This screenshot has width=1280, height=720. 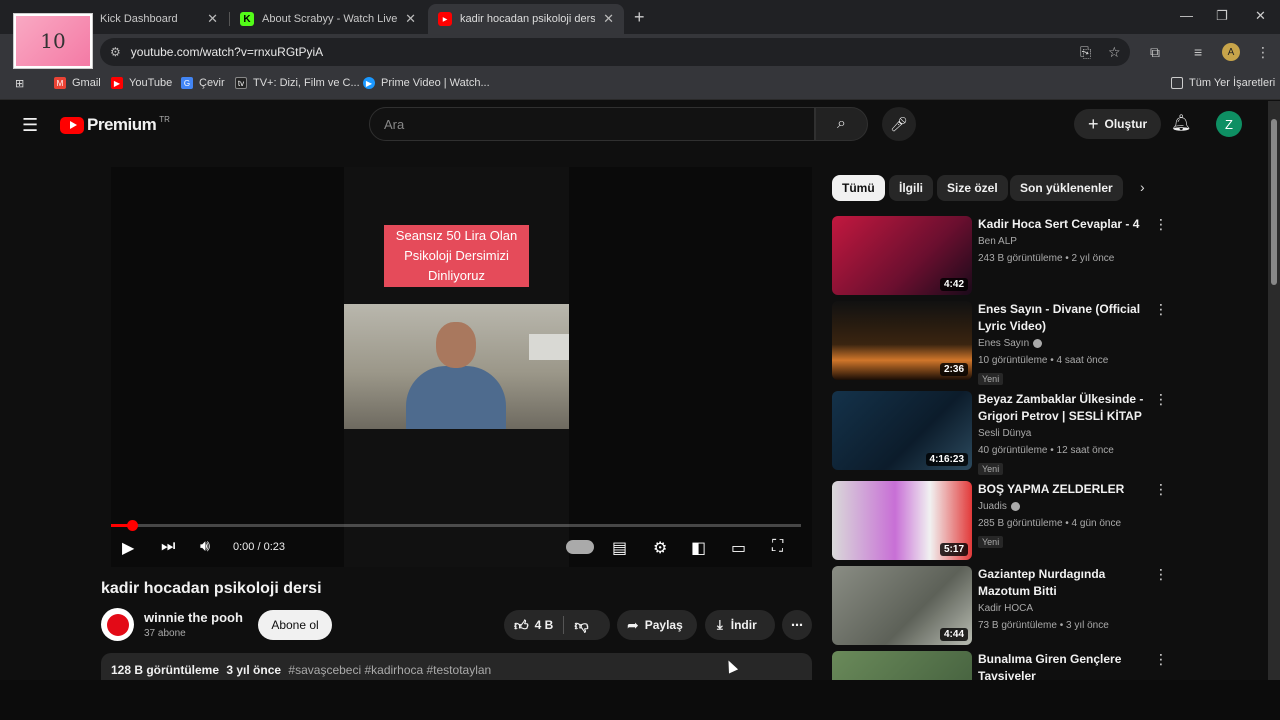 I want to click on channel-avatar, so click(x=117, y=624).